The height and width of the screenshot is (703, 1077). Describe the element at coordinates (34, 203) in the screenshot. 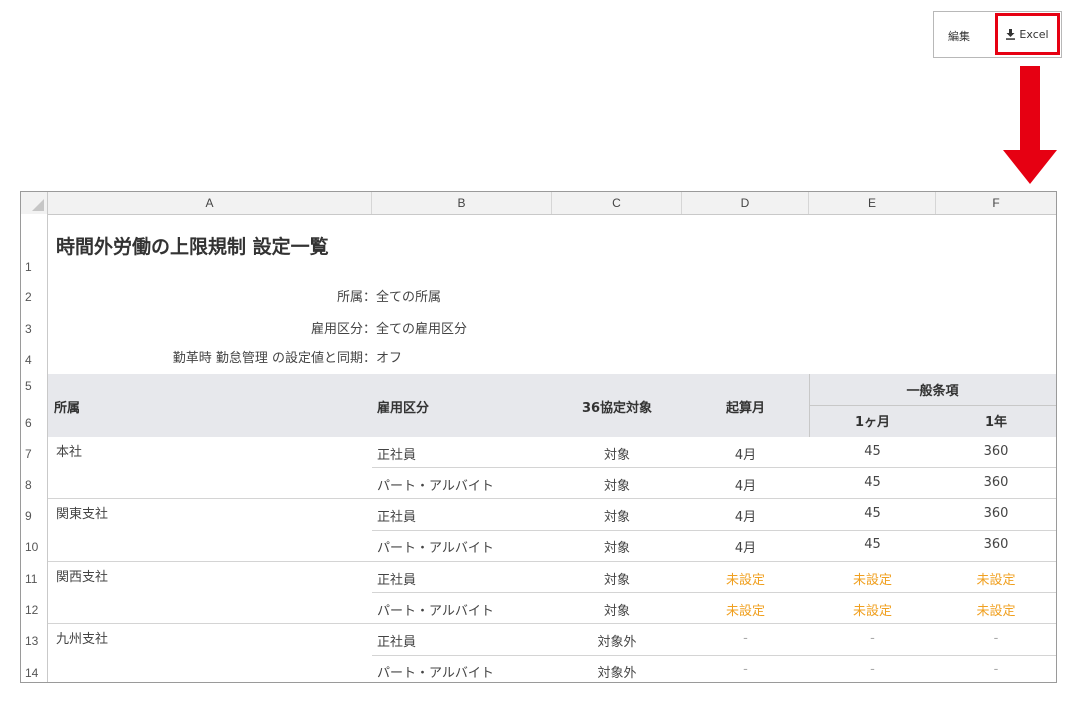

I see `select-all-corner` at that location.